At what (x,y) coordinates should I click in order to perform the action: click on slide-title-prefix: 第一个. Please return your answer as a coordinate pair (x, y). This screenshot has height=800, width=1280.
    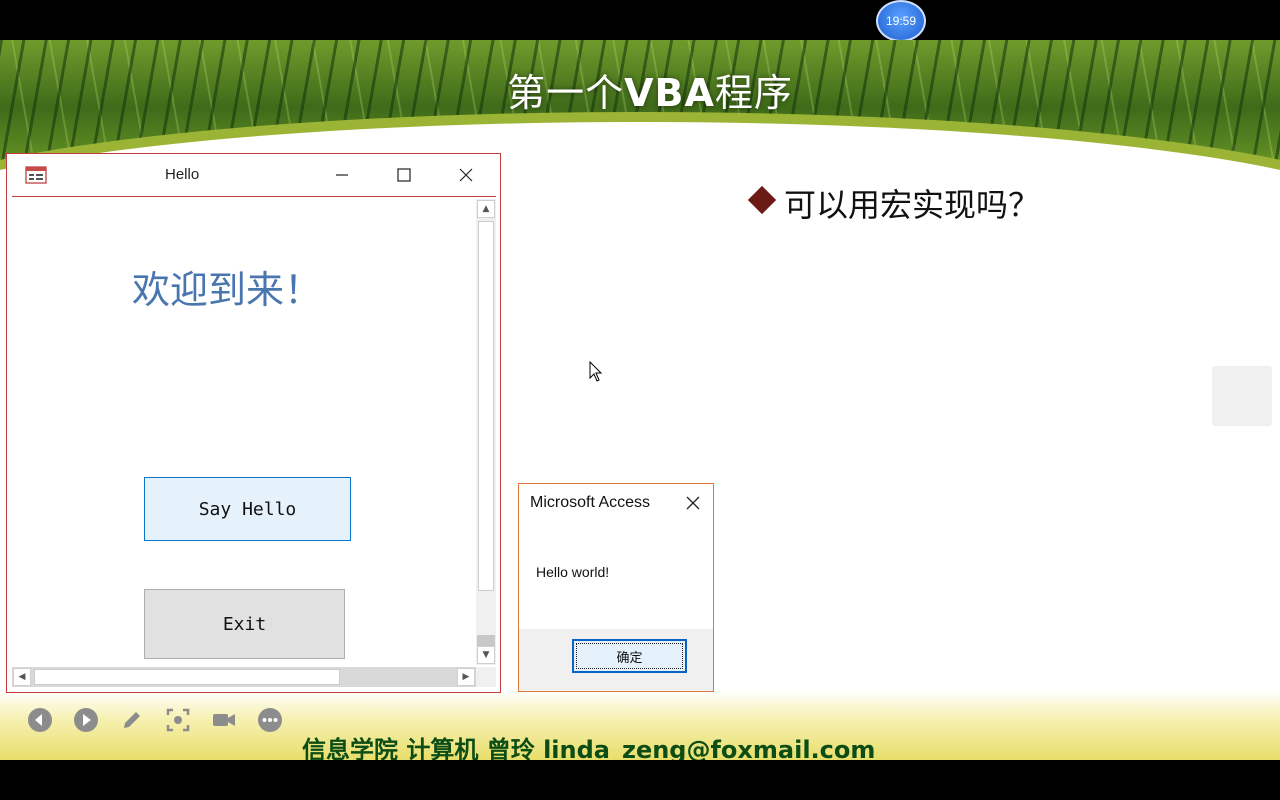
    Looking at the image, I should click on (566, 93).